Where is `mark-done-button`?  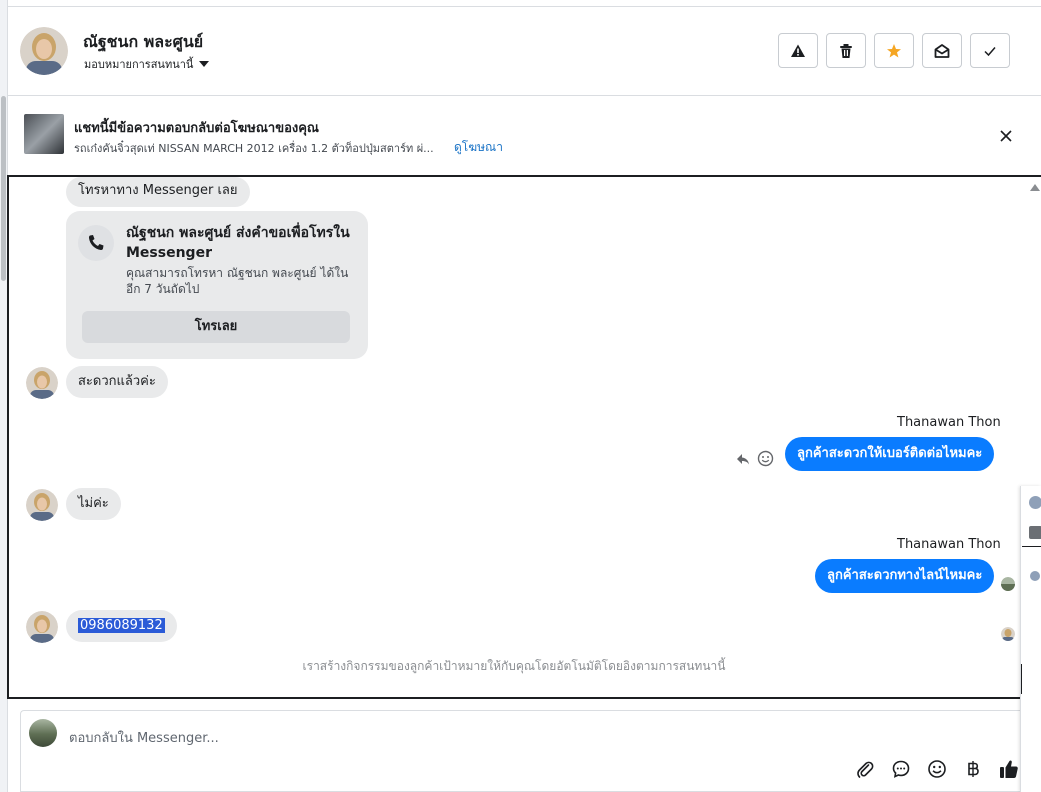 mark-done-button is located at coordinates (990, 50).